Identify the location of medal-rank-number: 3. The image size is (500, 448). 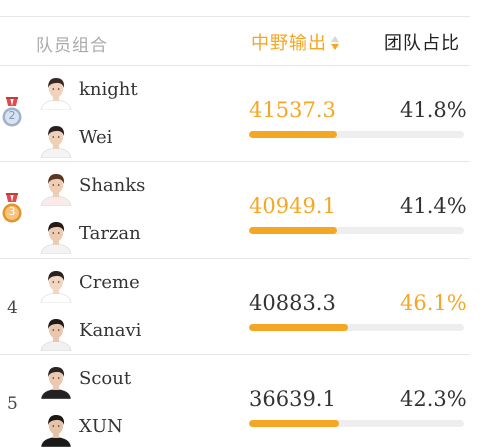
(12, 211).